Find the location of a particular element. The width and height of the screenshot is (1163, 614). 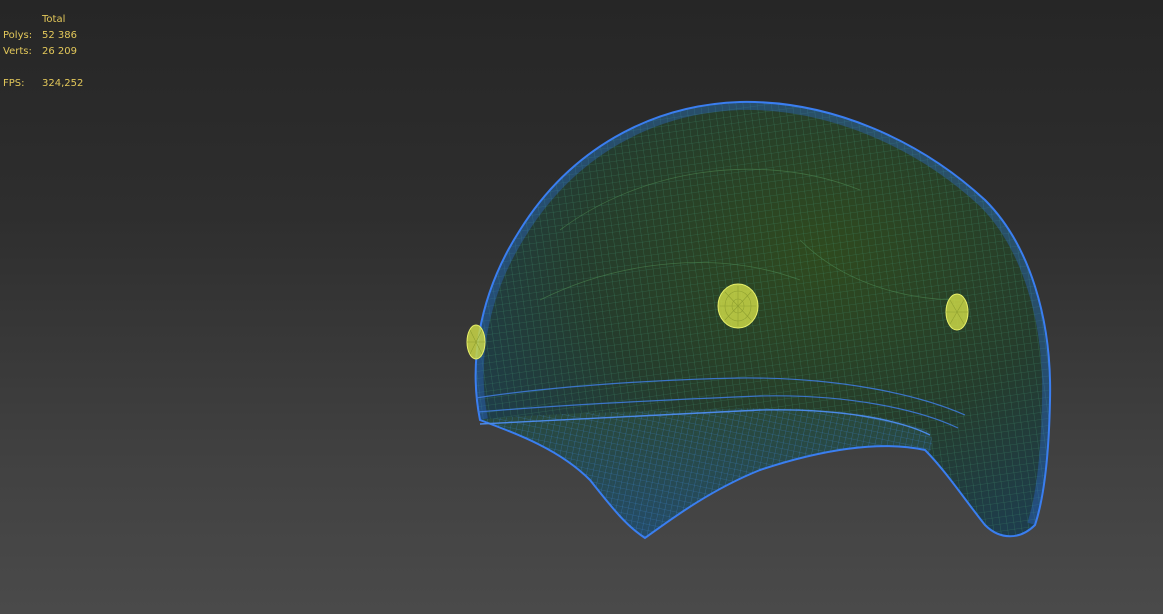

vent-marker-left is located at coordinates (476, 342).